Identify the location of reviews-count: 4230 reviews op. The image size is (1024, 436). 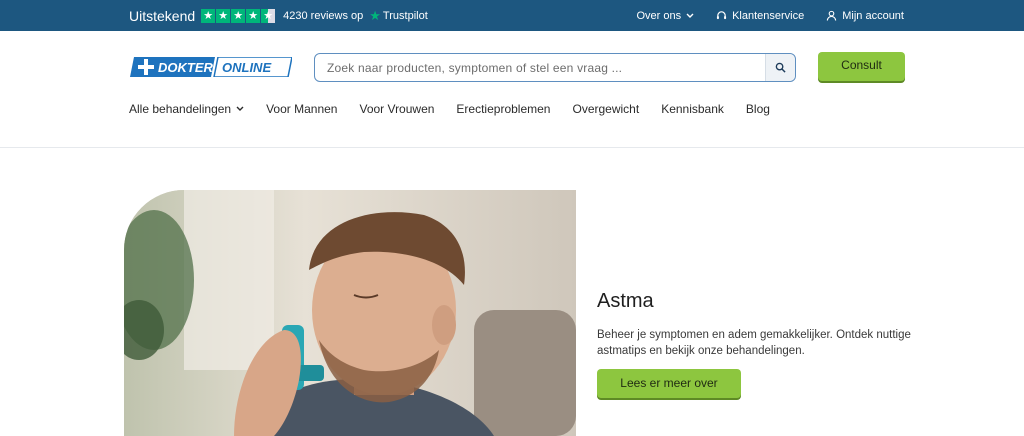
(323, 15).